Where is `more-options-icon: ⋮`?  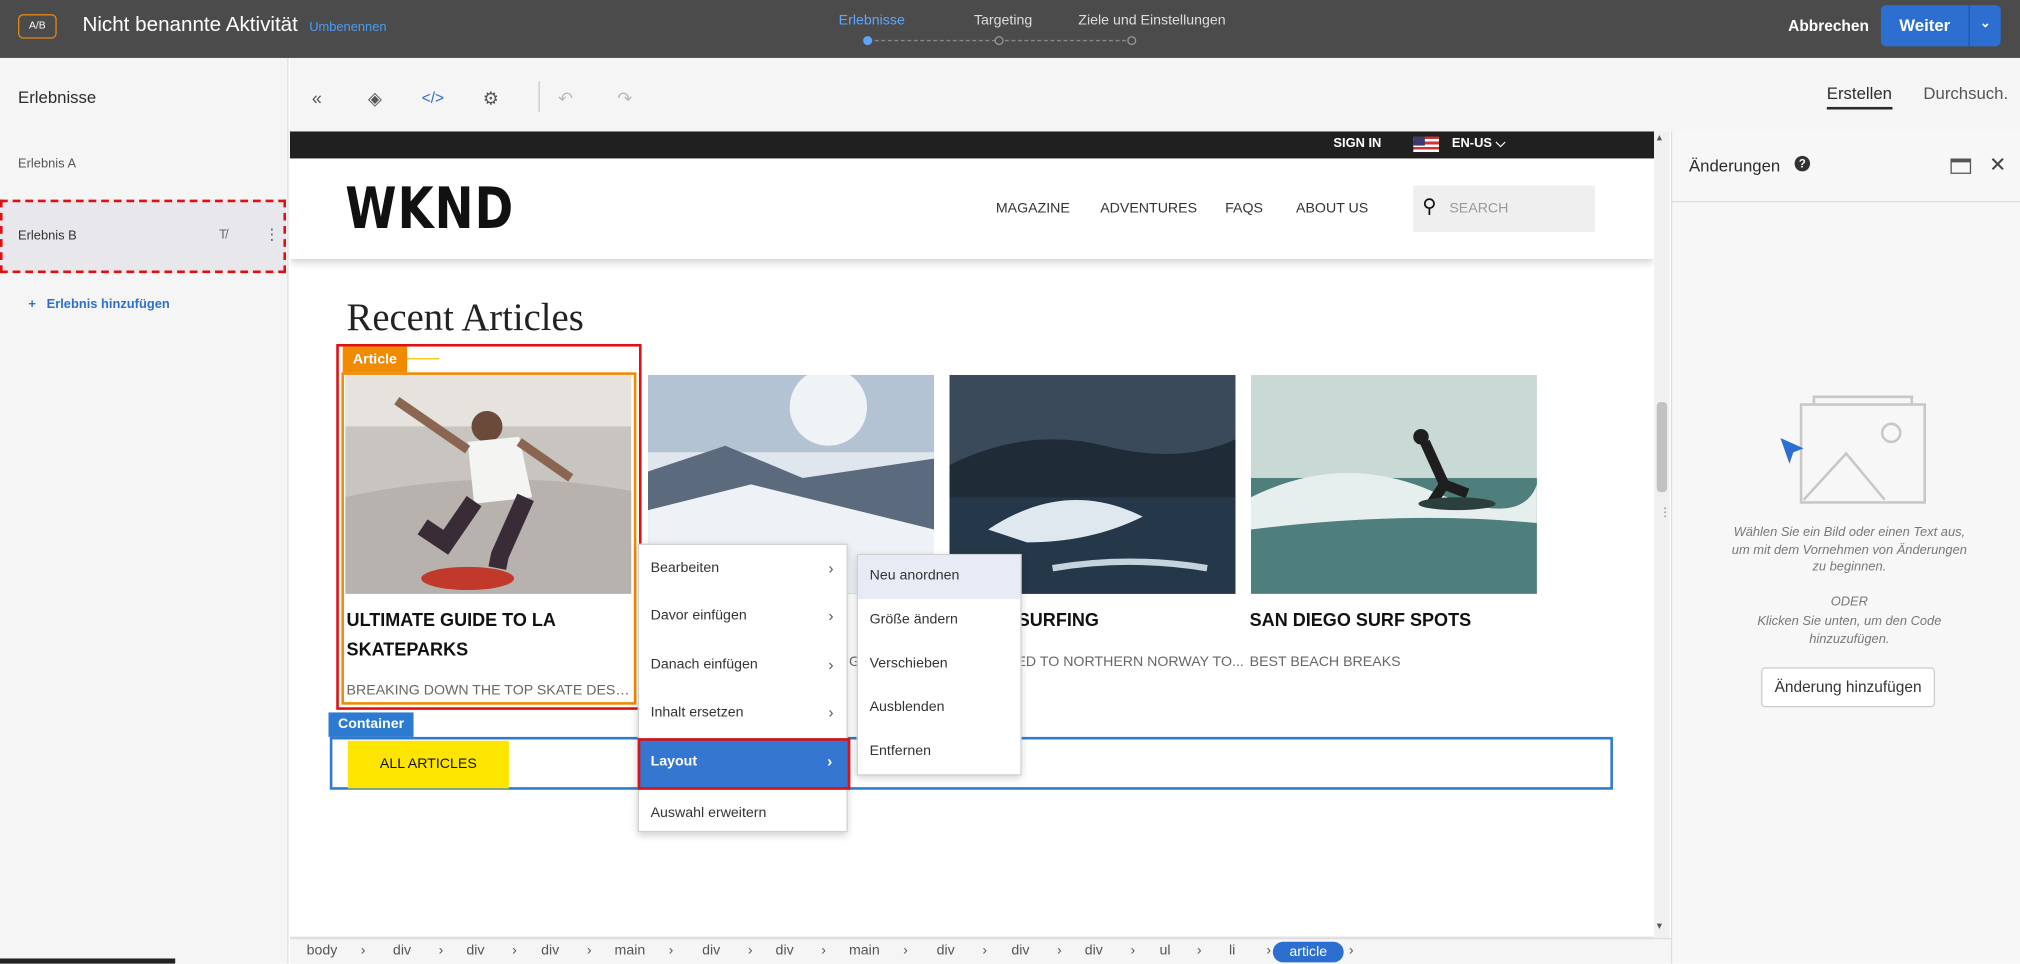
more-options-icon: ⋮ is located at coordinates (271, 234).